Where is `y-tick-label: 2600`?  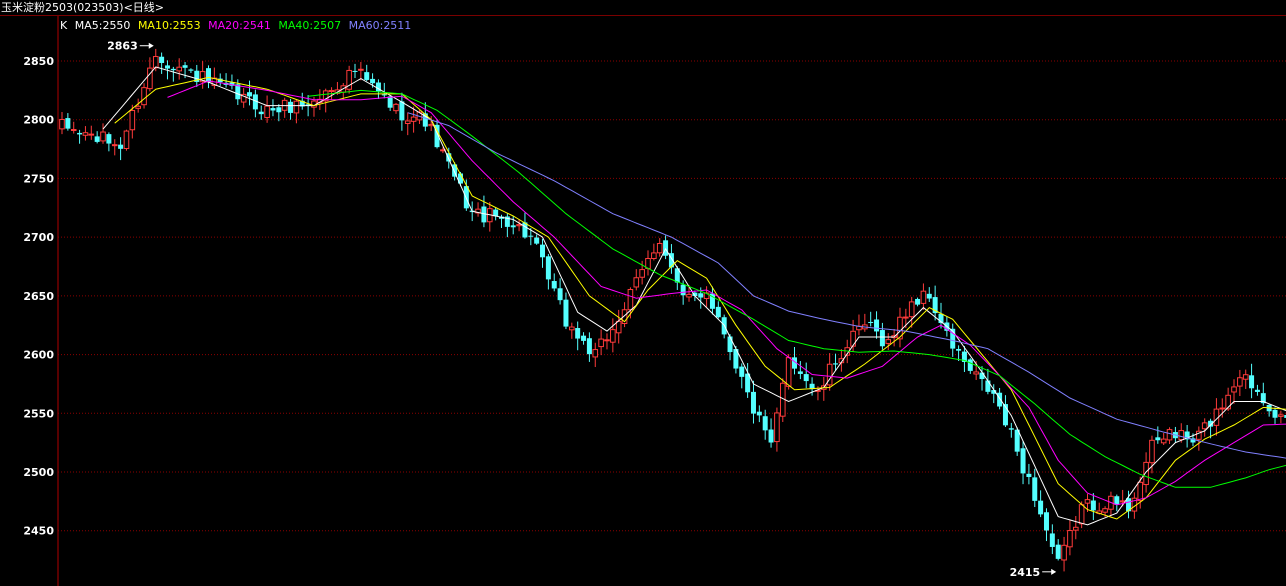
y-tick-label: 2600 is located at coordinates (38, 355).